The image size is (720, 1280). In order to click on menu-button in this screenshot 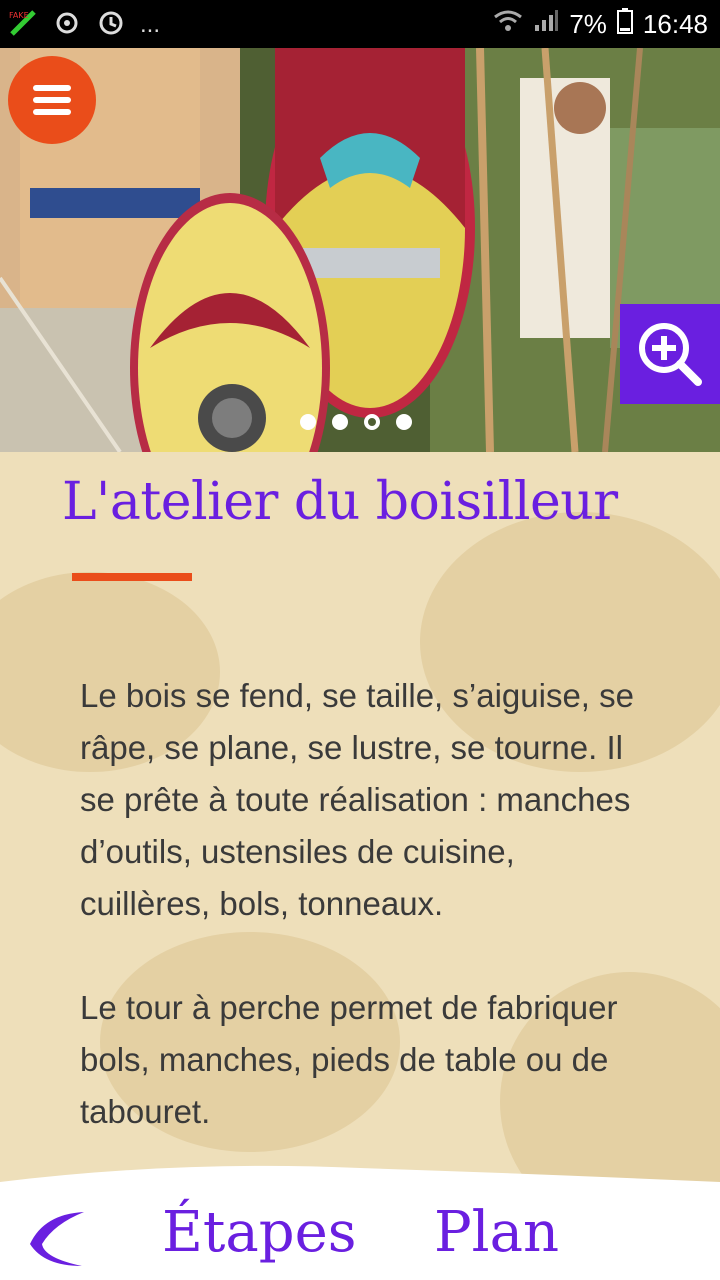, I will do `click(52, 100)`.